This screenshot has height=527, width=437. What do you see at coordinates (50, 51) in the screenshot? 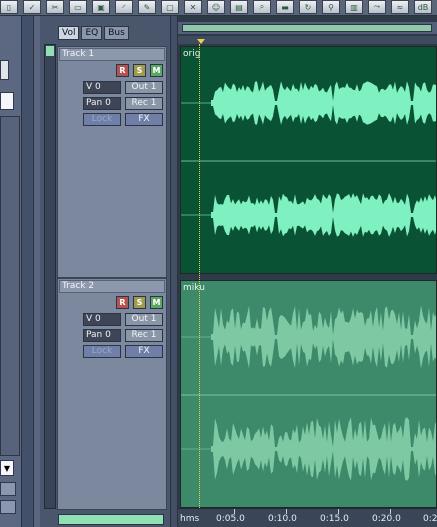
I see `scrollbar-thumb` at bounding box center [50, 51].